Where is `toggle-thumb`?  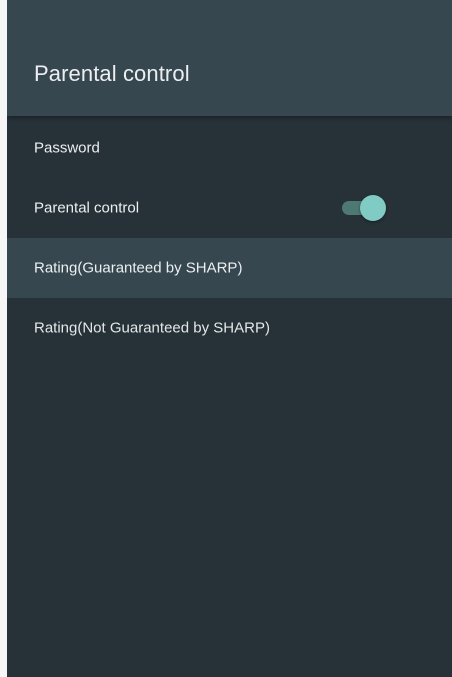 toggle-thumb is located at coordinates (373, 208).